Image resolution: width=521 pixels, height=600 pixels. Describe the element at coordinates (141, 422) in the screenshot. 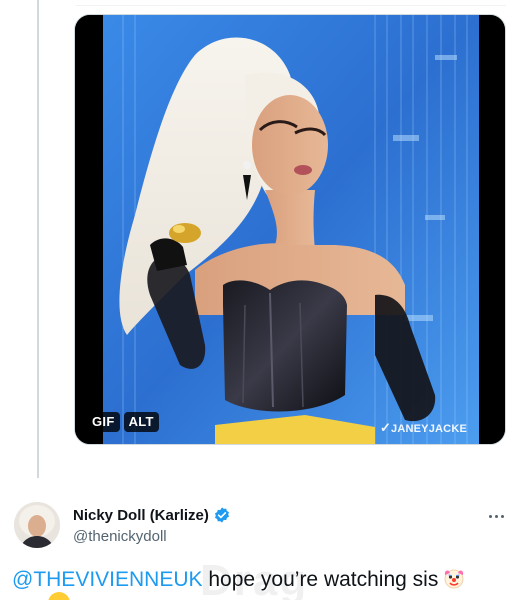

I see `alt-text-badge: ALT` at that location.